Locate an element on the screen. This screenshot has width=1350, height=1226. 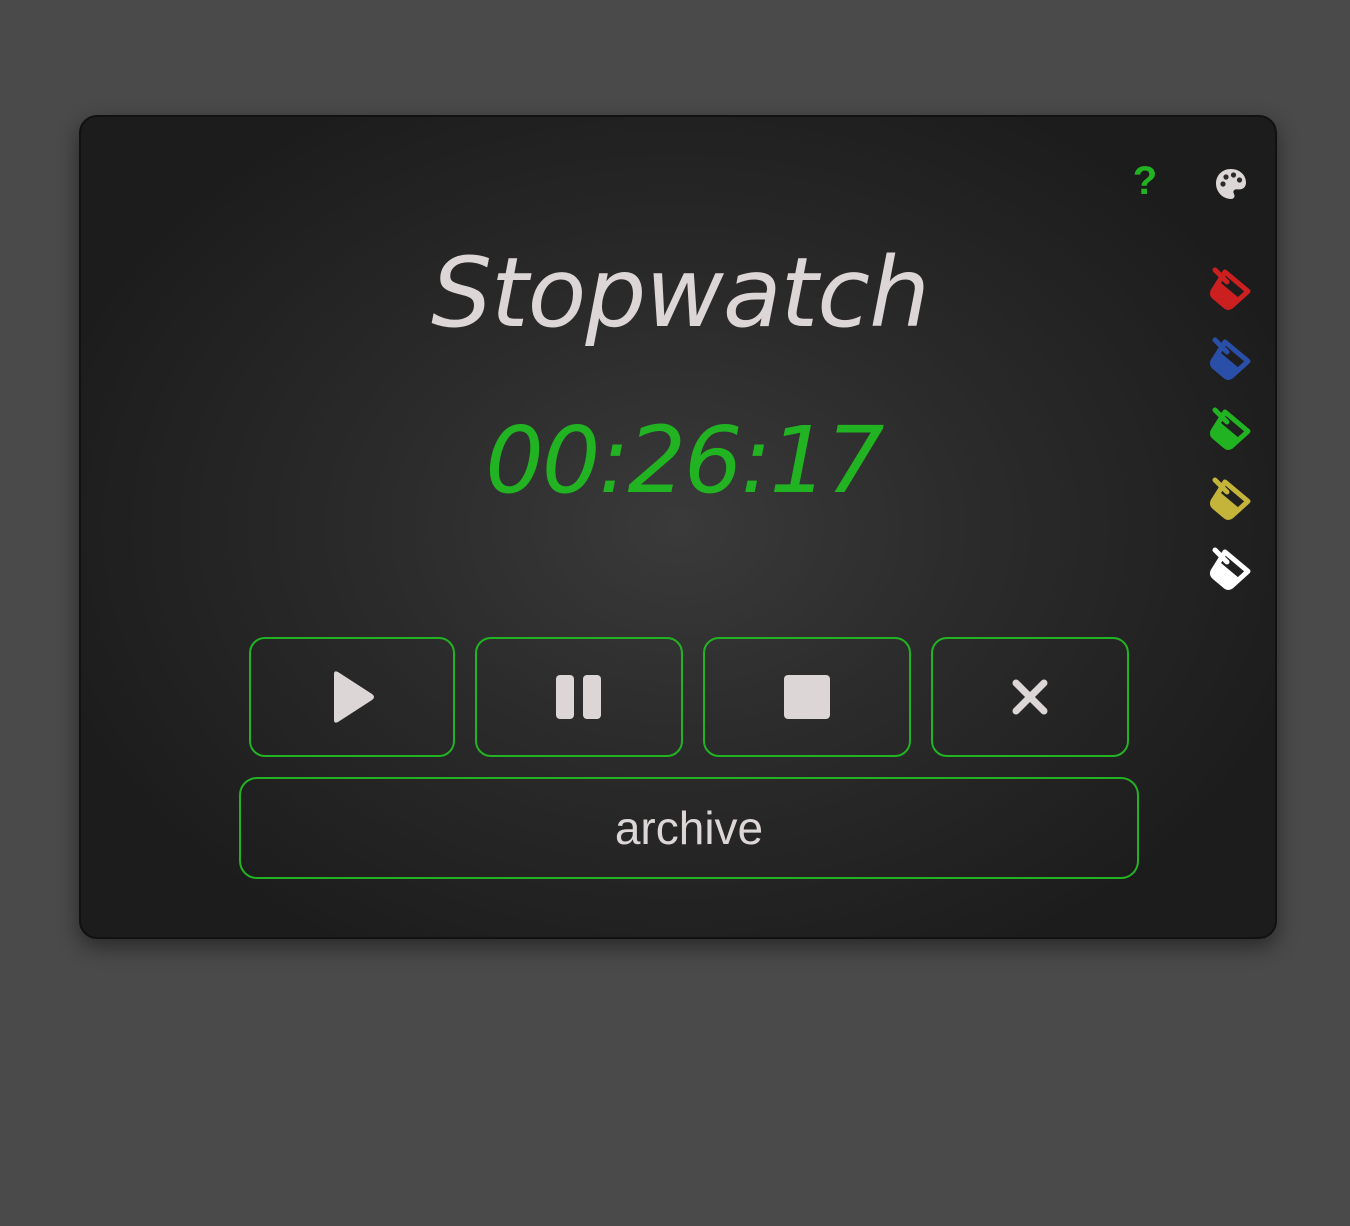
pause-icon is located at coordinates (578, 697).